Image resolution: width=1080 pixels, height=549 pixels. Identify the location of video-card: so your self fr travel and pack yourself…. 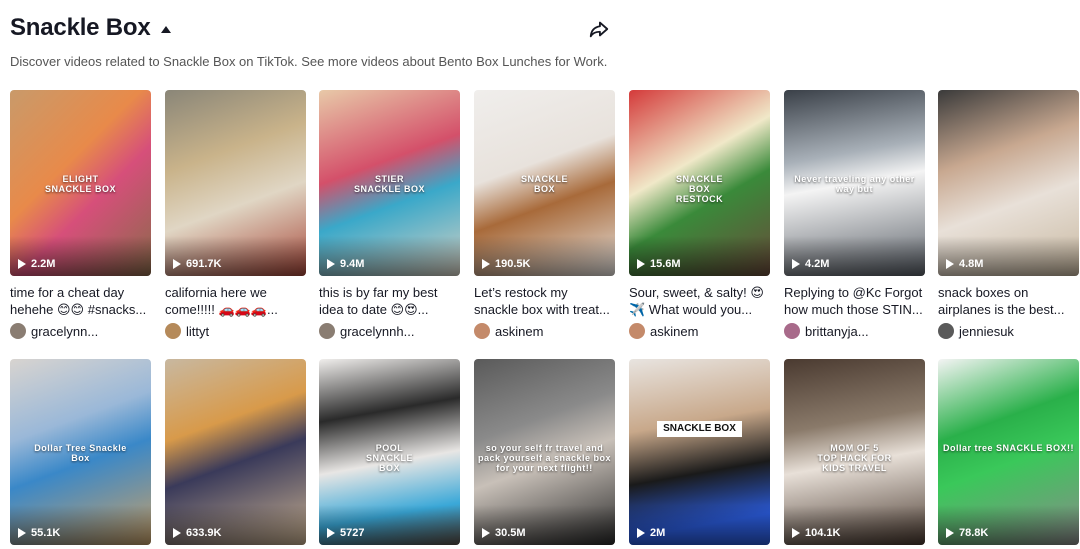
(544, 452).